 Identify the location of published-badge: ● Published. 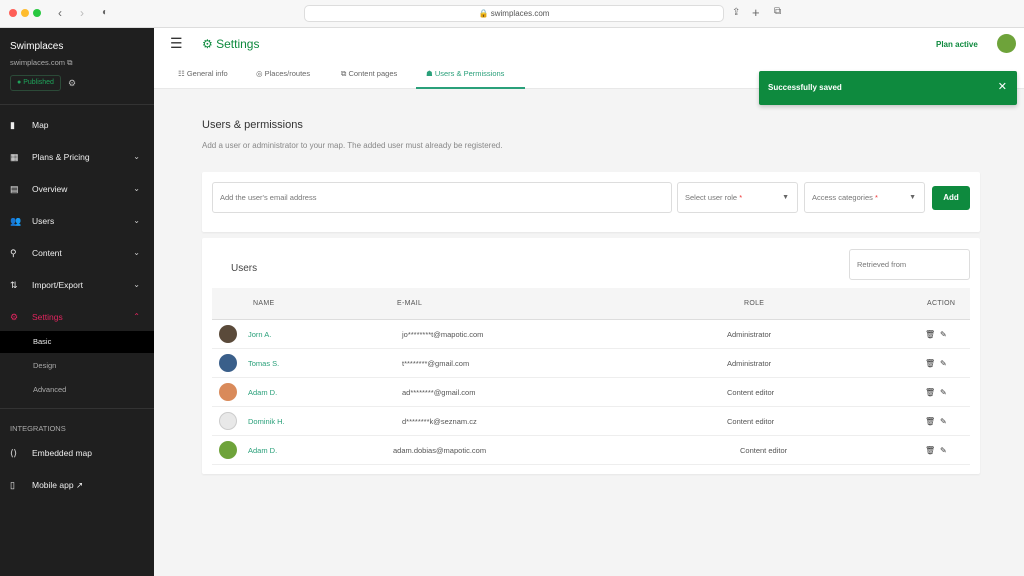
(35, 83).